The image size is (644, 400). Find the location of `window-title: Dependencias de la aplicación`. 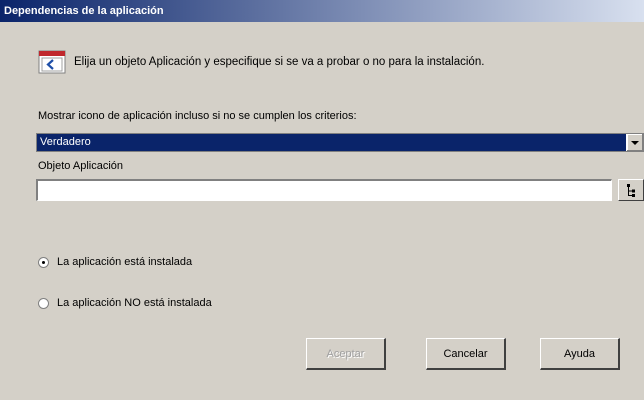

window-title: Dependencias de la aplicación is located at coordinates (84, 11).